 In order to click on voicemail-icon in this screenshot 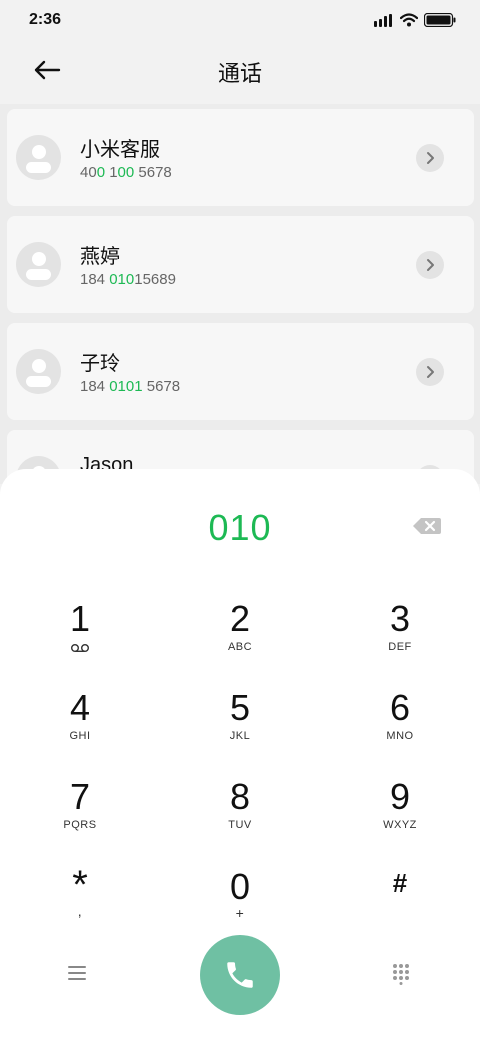, I will do `click(80, 648)`.